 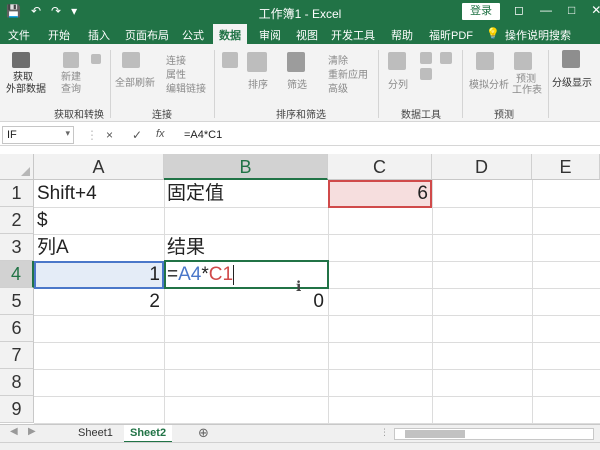 I want to click on row-header-9: 9, so click(x=17, y=409).